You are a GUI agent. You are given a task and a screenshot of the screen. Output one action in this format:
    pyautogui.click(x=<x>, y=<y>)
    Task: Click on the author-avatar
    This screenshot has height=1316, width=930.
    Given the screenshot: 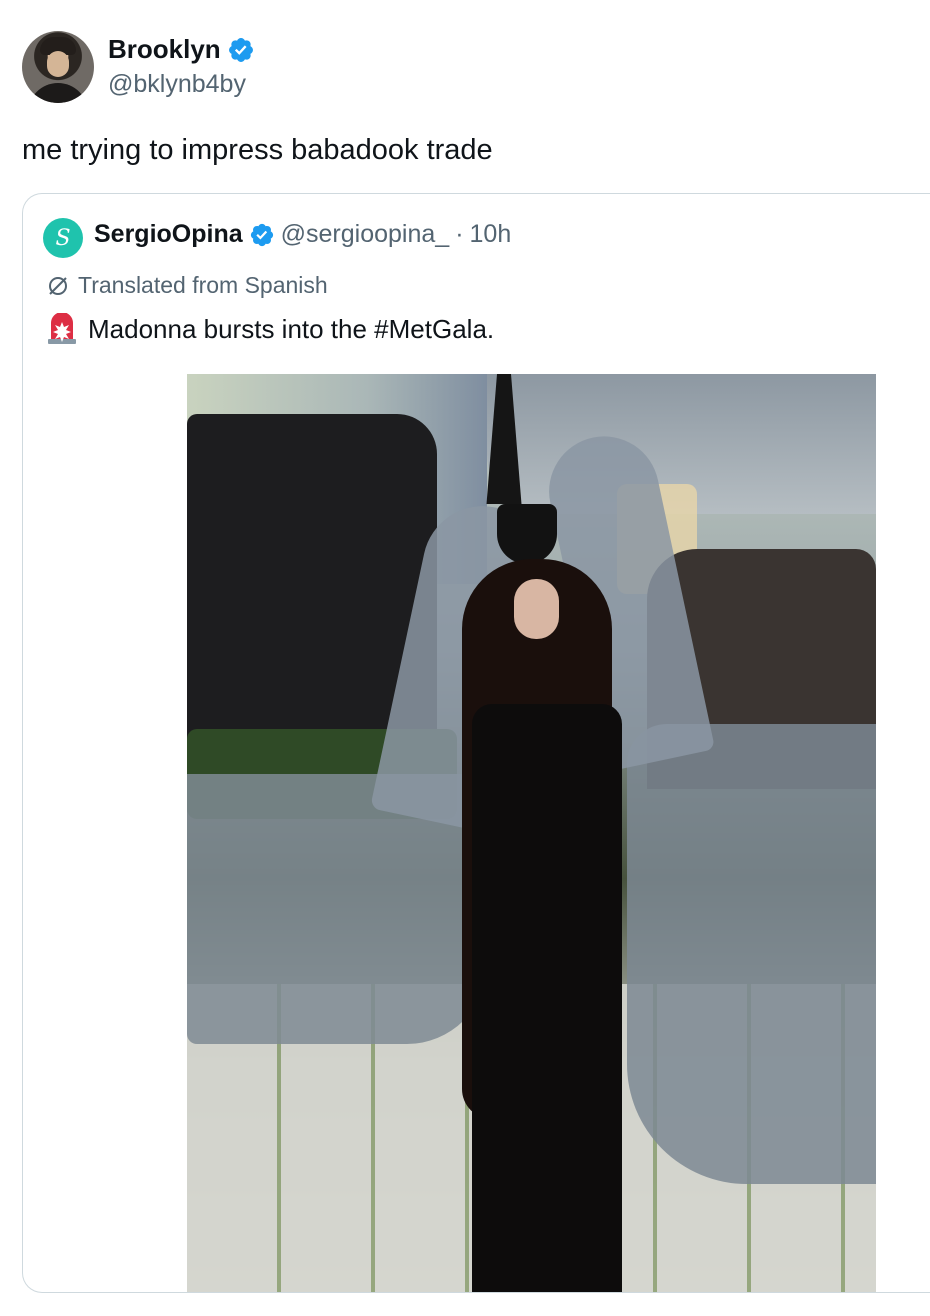 What is the action you would take?
    pyautogui.click(x=58, y=67)
    